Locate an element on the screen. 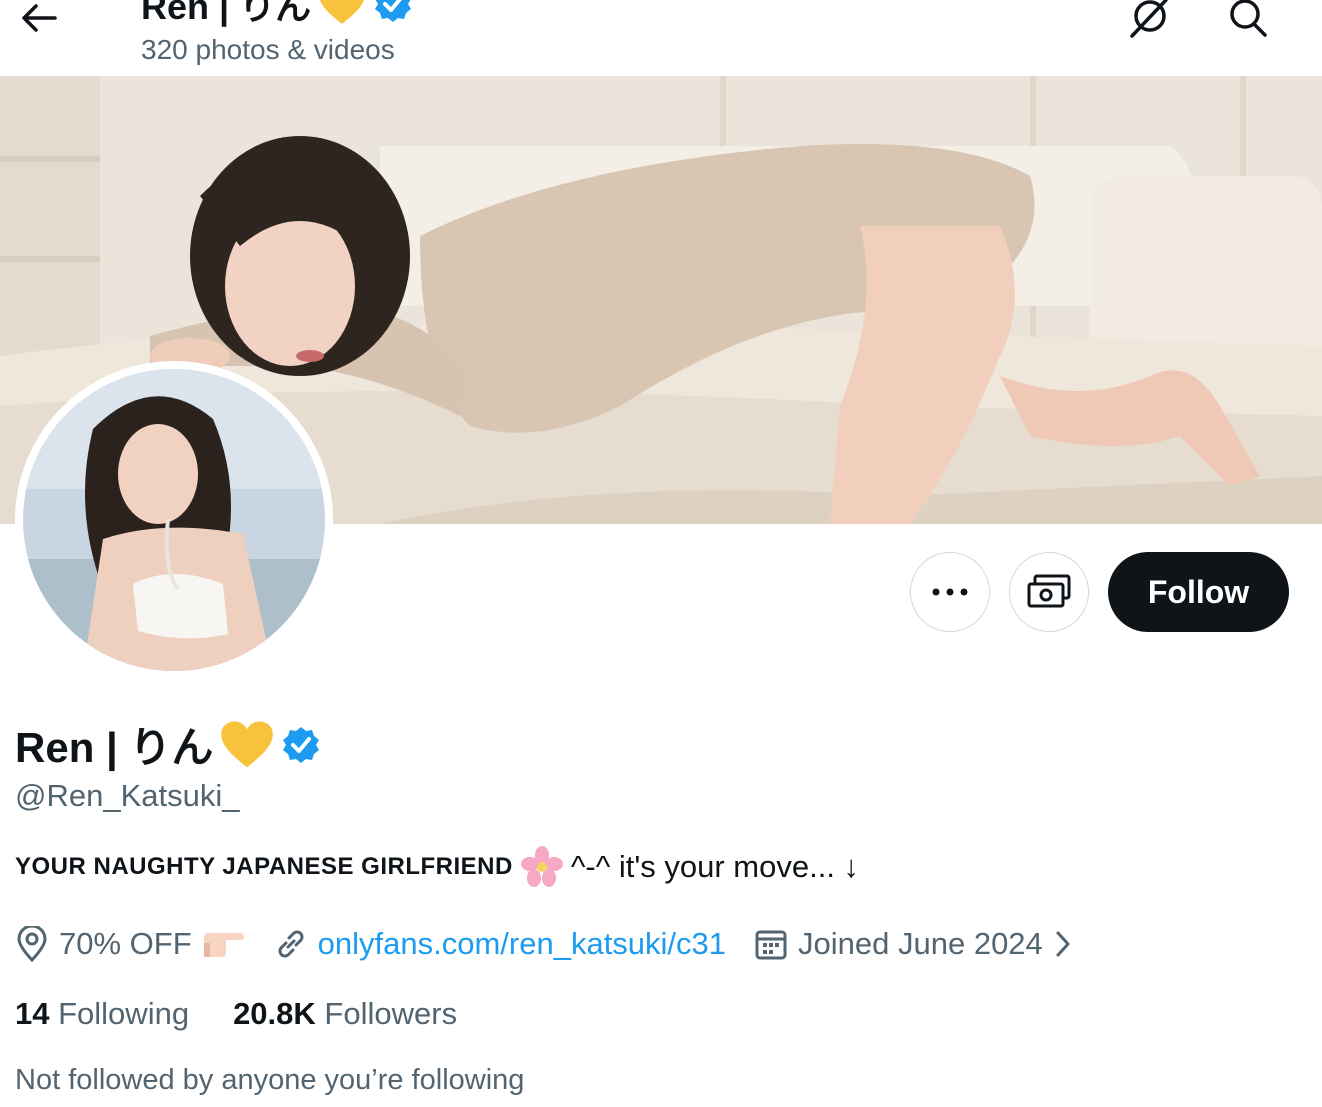 This screenshot has width=1322, height=1107. arrow-left-icon is located at coordinates (39, 18).